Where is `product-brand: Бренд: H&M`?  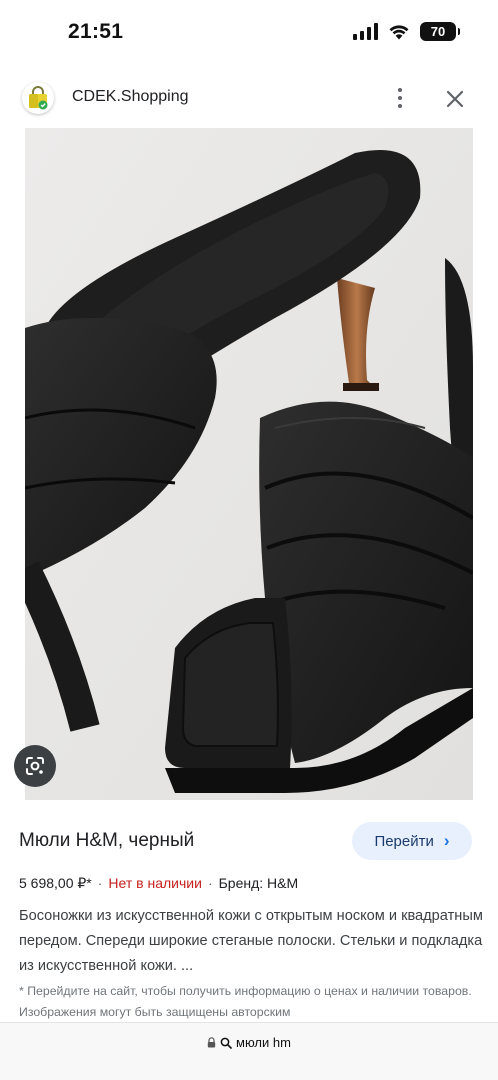 product-brand: Бренд: H&M is located at coordinates (258, 883).